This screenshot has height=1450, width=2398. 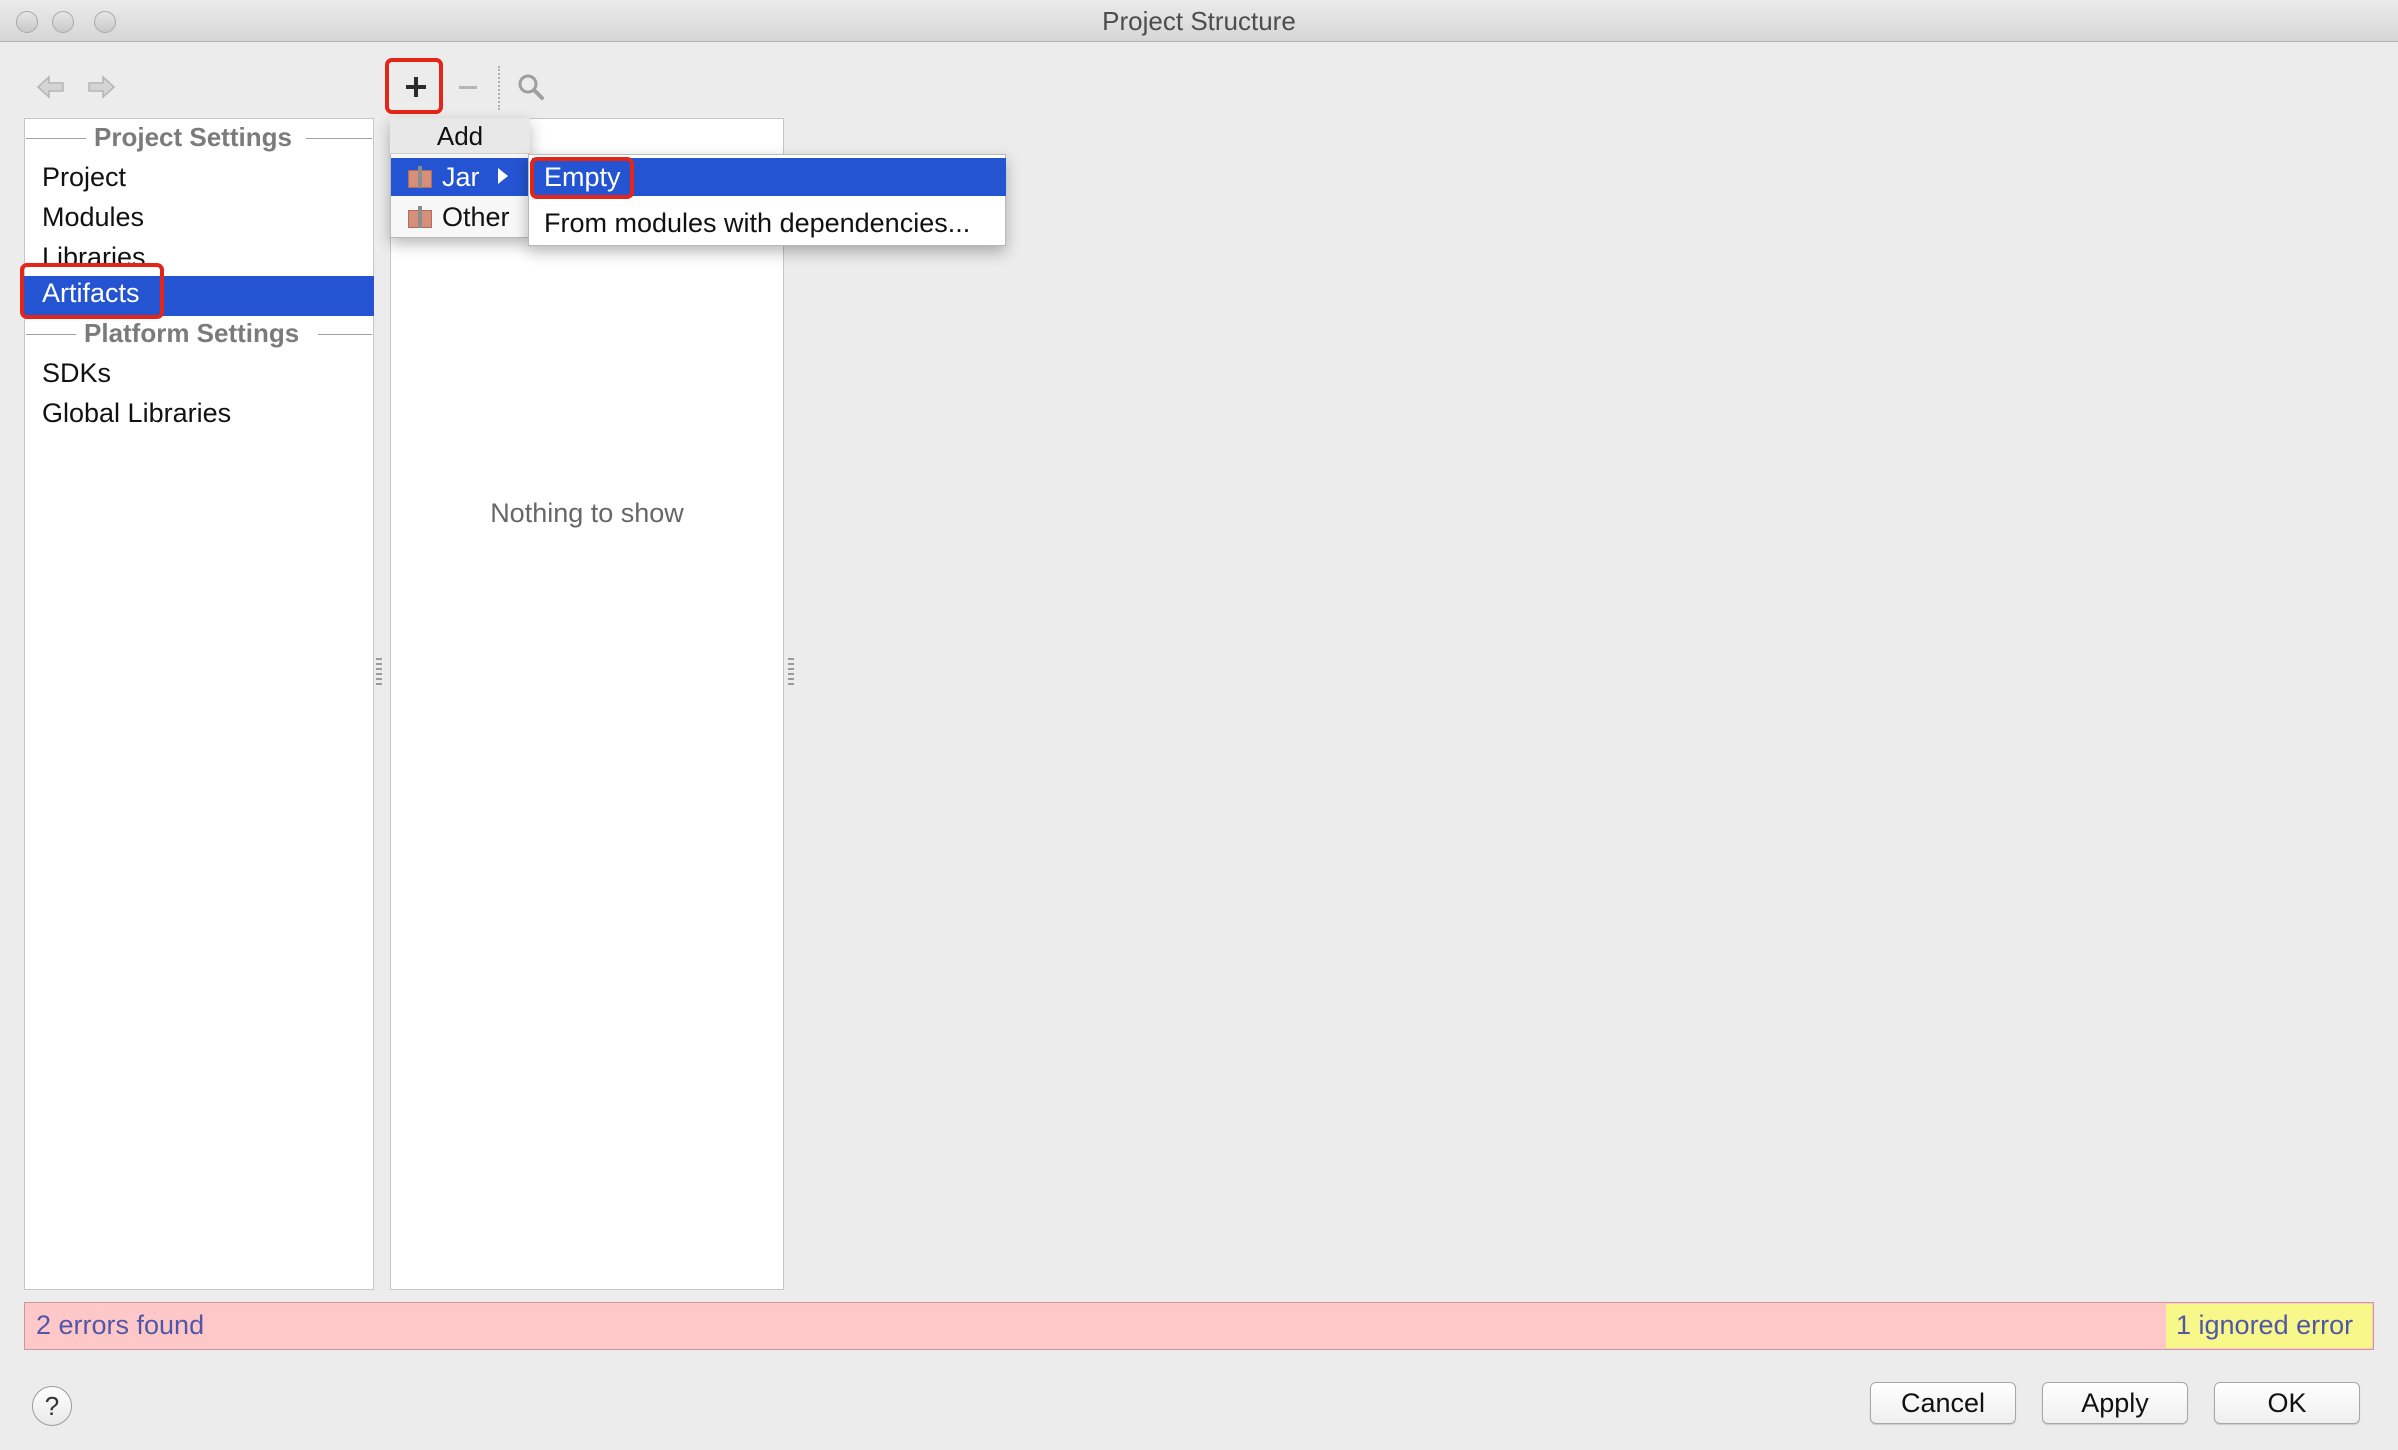 What do you see at coordinates (587, 704) in the screenshot?
I see `artifacts-list` at bounding box center [587, 704].